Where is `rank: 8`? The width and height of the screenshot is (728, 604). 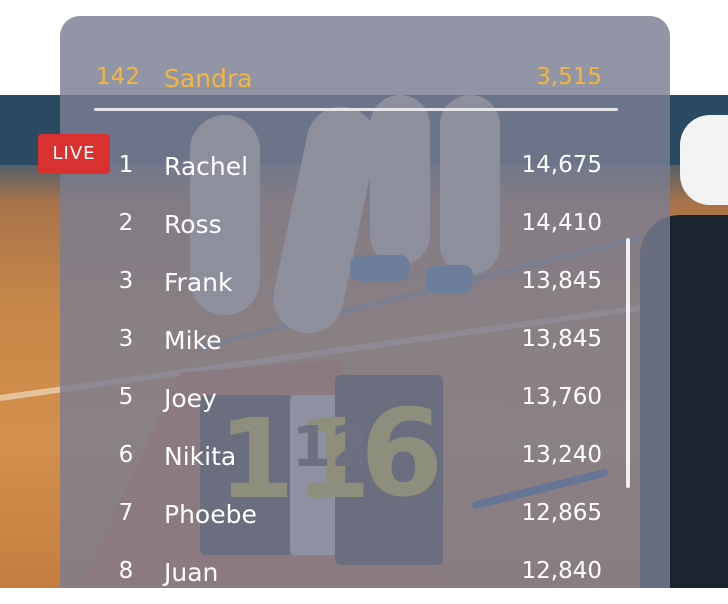
rank: 8 is located at coordinates (126, 571).